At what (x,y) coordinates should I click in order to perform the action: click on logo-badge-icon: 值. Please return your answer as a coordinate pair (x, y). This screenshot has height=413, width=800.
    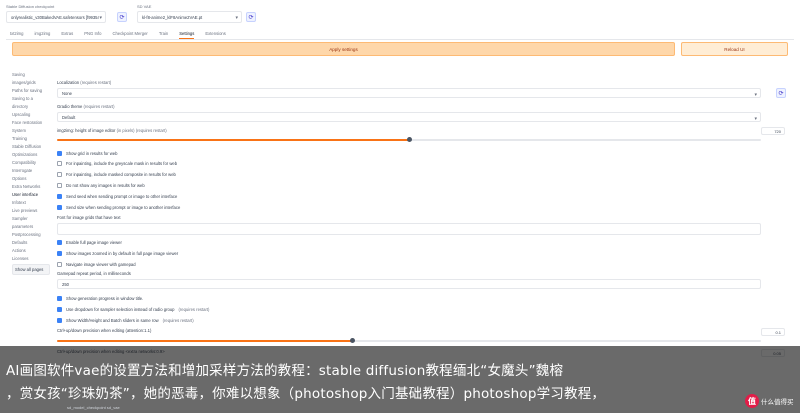
    Looking at the image, I should click on (752, 401).